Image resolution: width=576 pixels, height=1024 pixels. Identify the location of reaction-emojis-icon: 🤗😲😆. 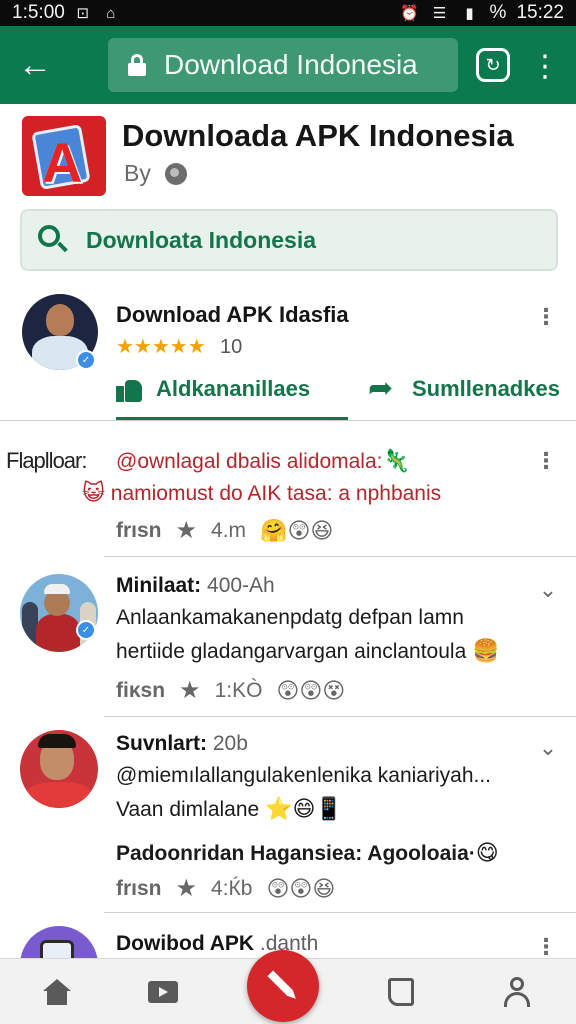
(297, 530).